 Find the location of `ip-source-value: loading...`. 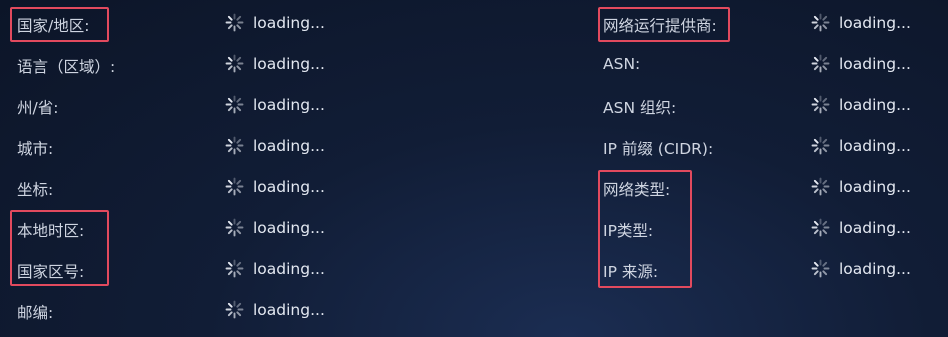

ip-source-value: loading... is located at coordinates (861, 268).